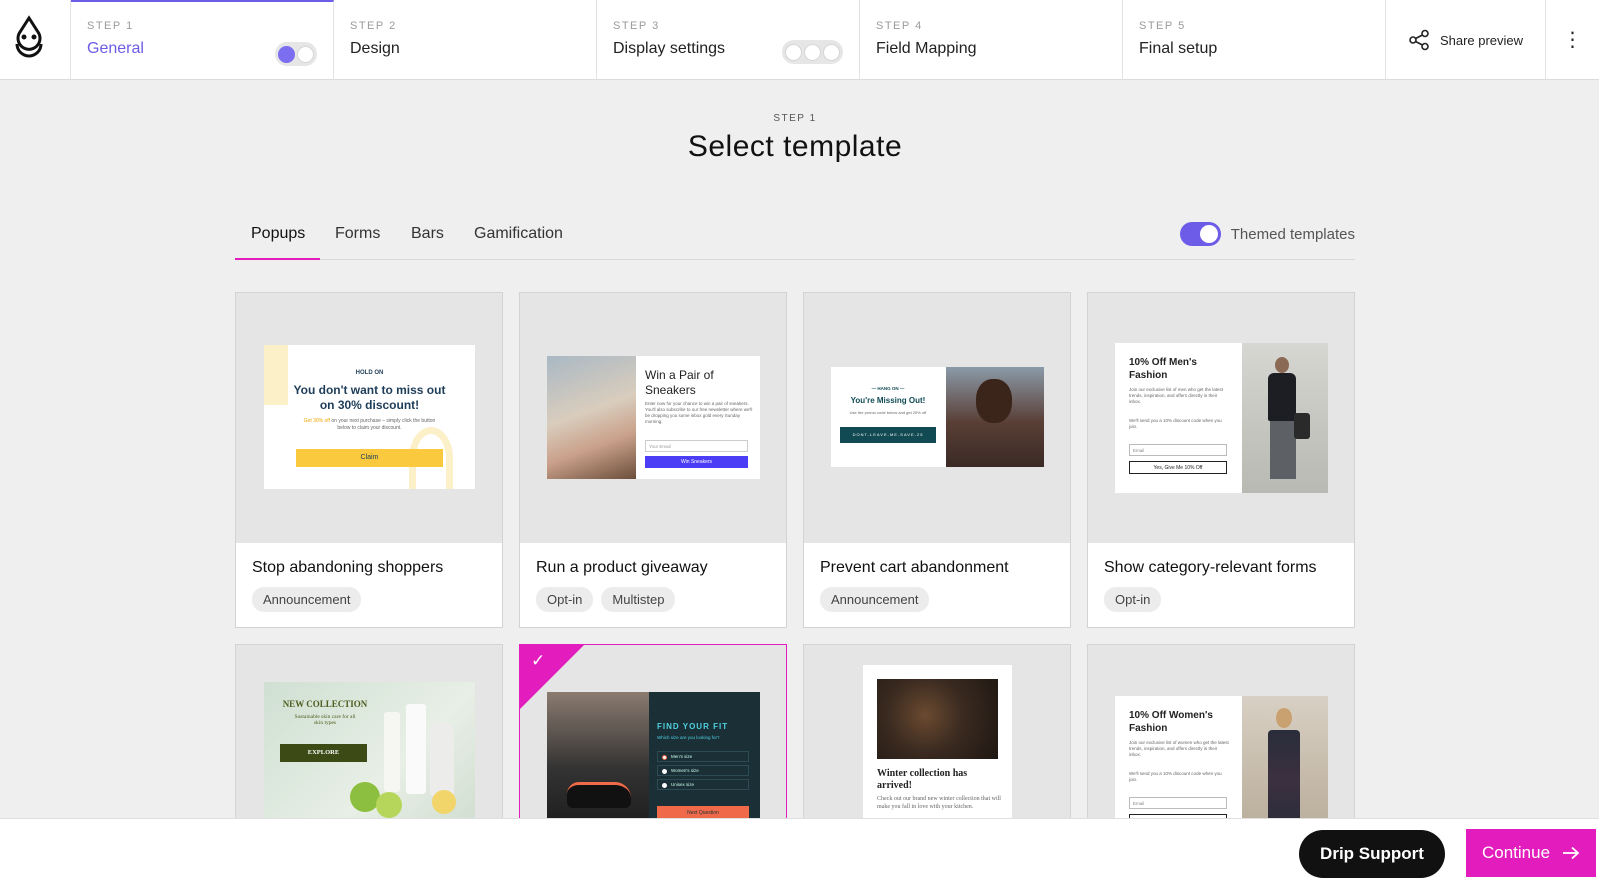 The image size is (1599, 884). What do you see at coordinates (685, 770) in the screenshot?
I see `preview-option-label: Women's size` at bounding box center [685, 770].